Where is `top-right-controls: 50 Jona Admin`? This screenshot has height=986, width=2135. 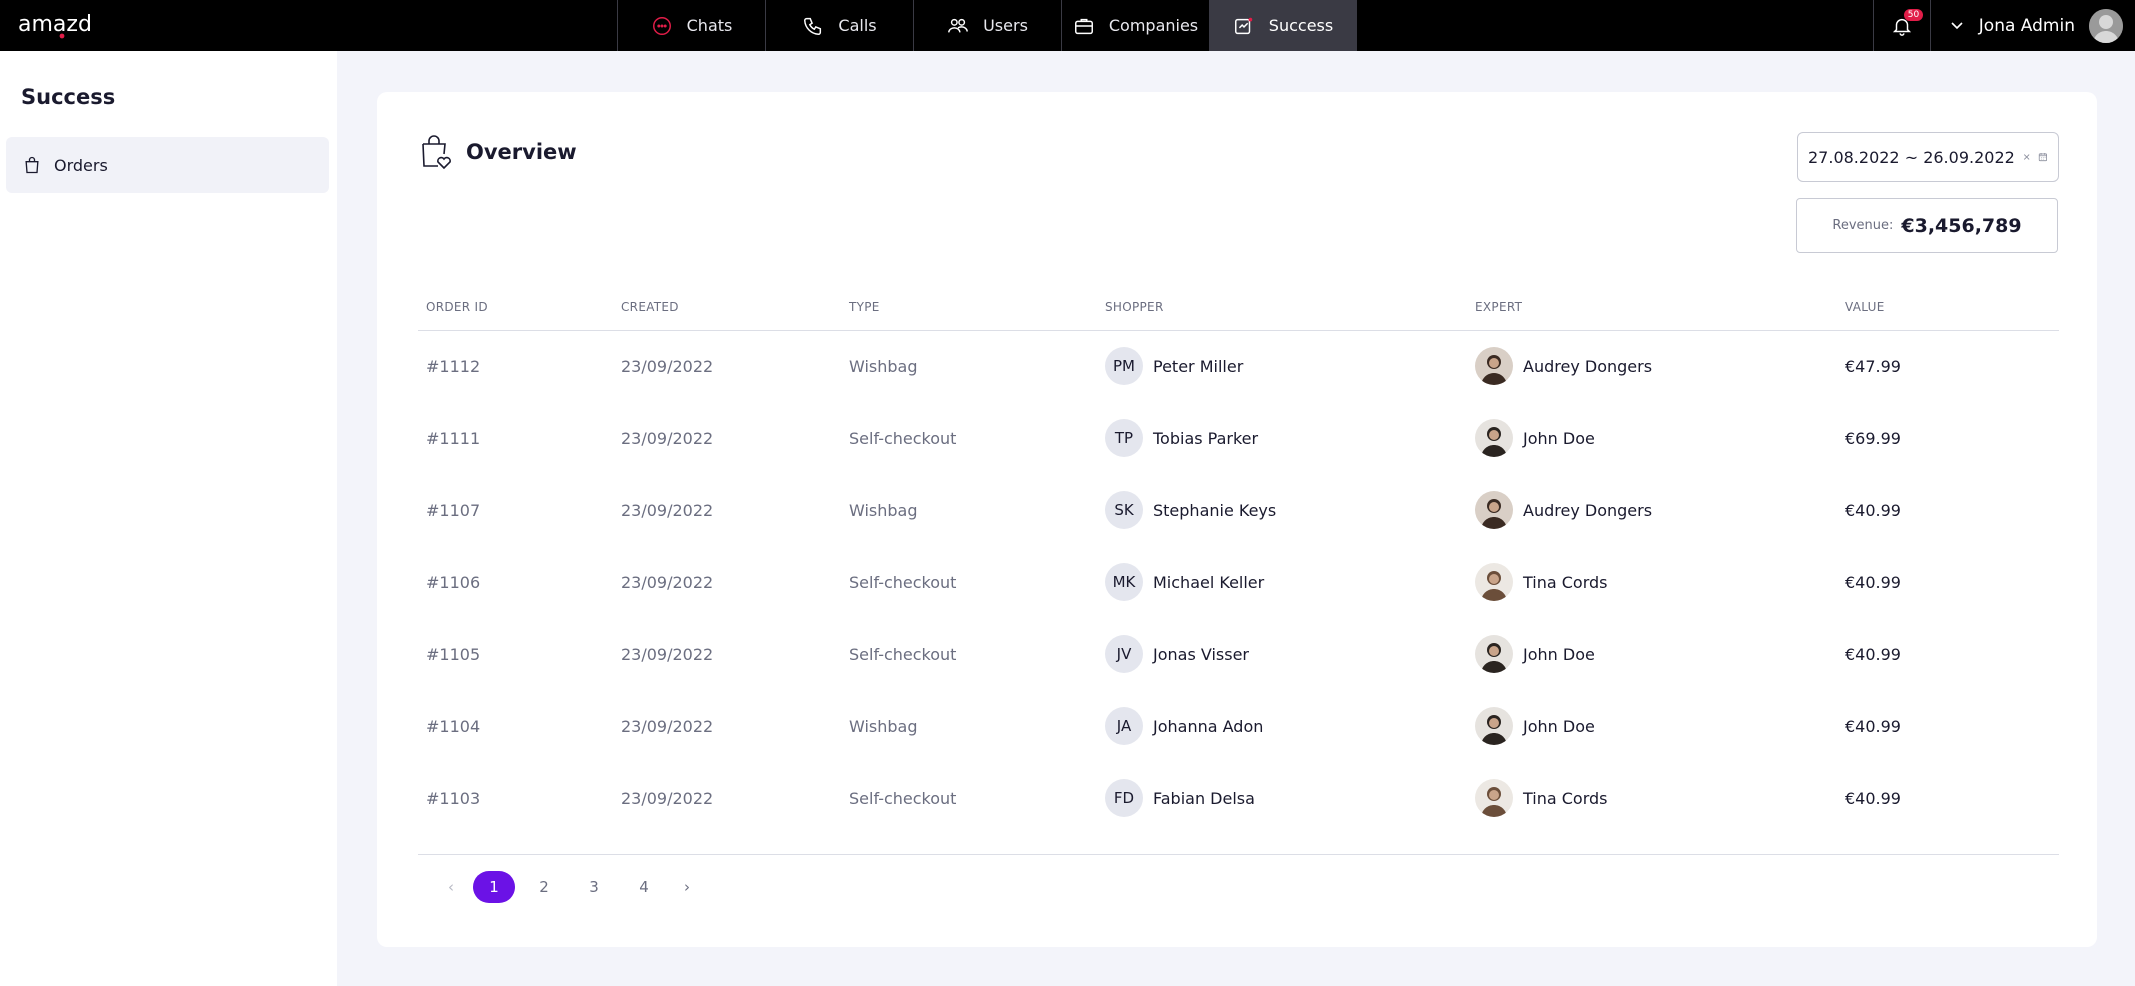
top-right-controls: 50 Jona Admin is located at coordinates (2003, 25).